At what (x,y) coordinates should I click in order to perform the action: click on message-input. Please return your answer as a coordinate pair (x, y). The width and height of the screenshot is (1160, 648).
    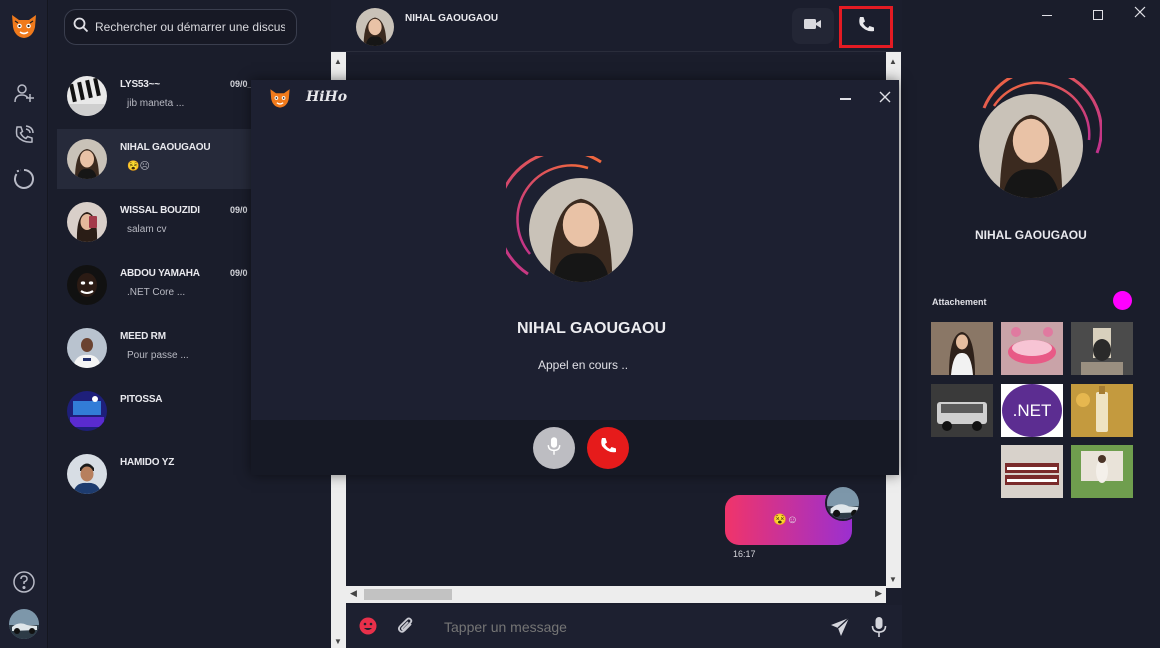
    Looking at the image, I should click on (614, 627).